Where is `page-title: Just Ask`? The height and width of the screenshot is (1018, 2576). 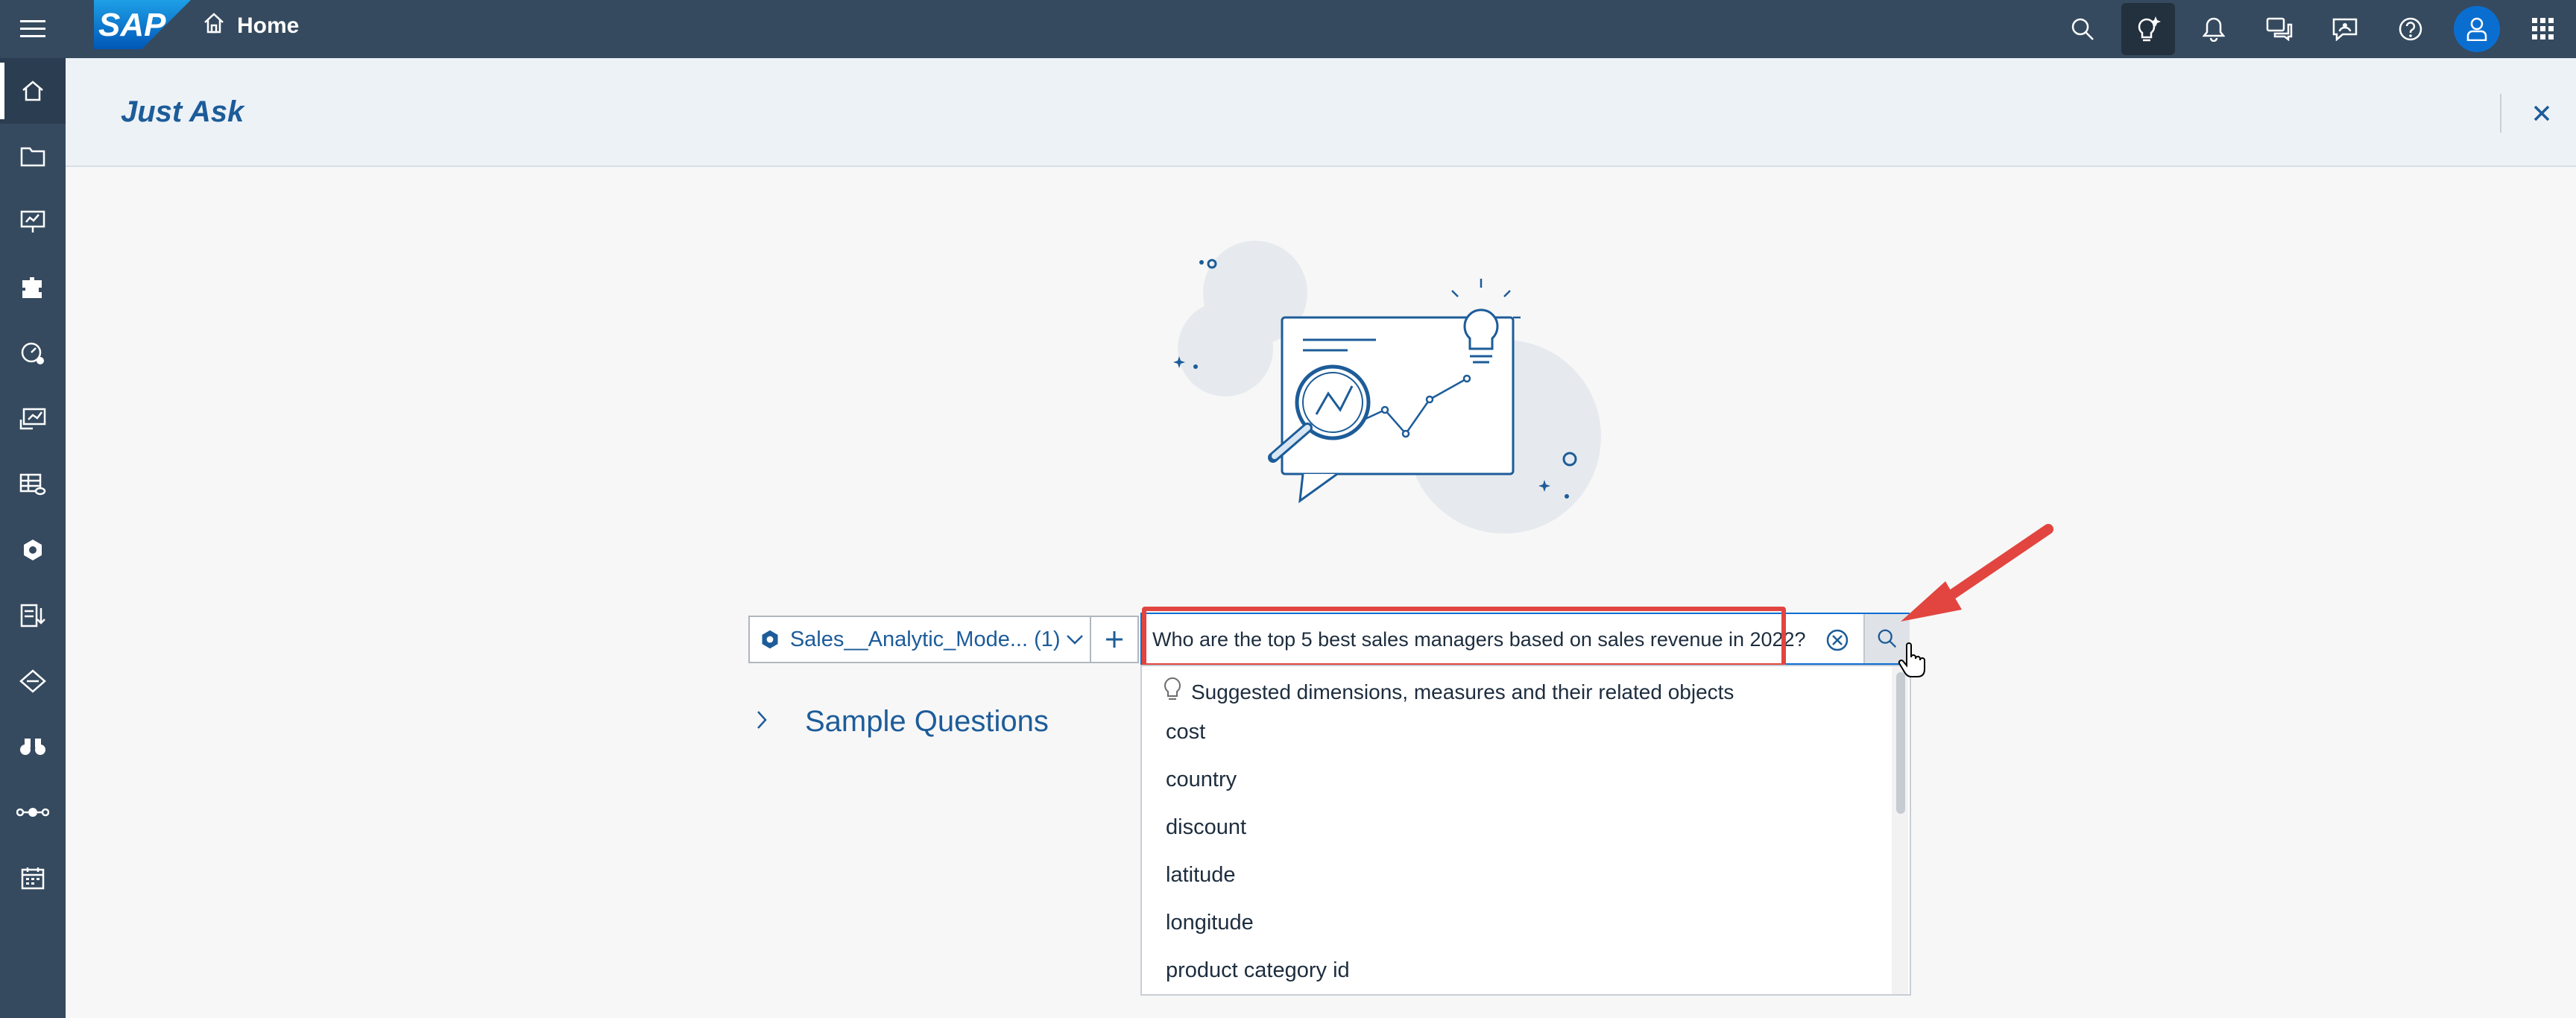 page-title: Just Ask is located at coordinates (183, 111).